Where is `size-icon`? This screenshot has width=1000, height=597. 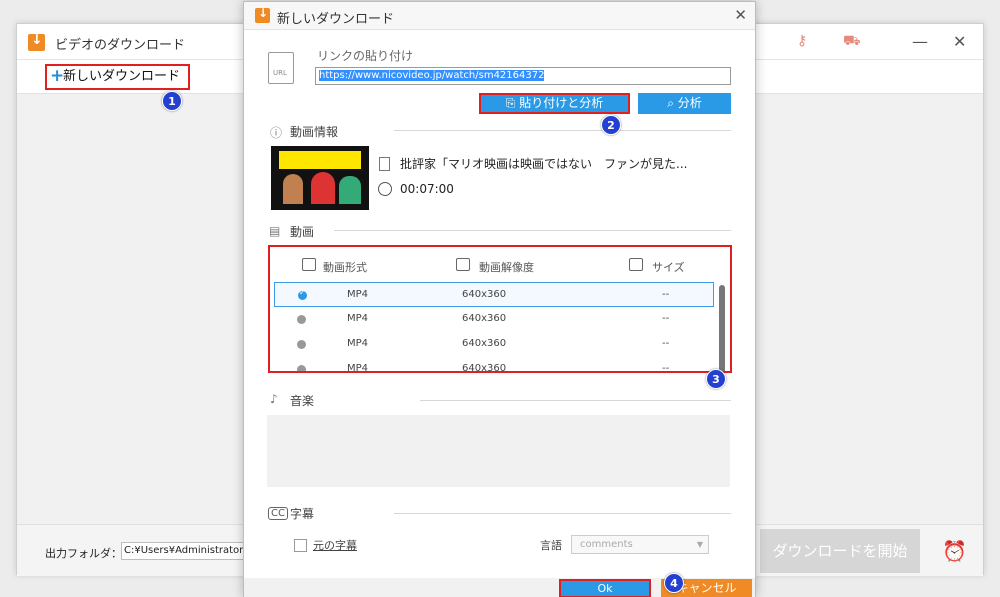 size-icon is located at coordinates (636, 264).